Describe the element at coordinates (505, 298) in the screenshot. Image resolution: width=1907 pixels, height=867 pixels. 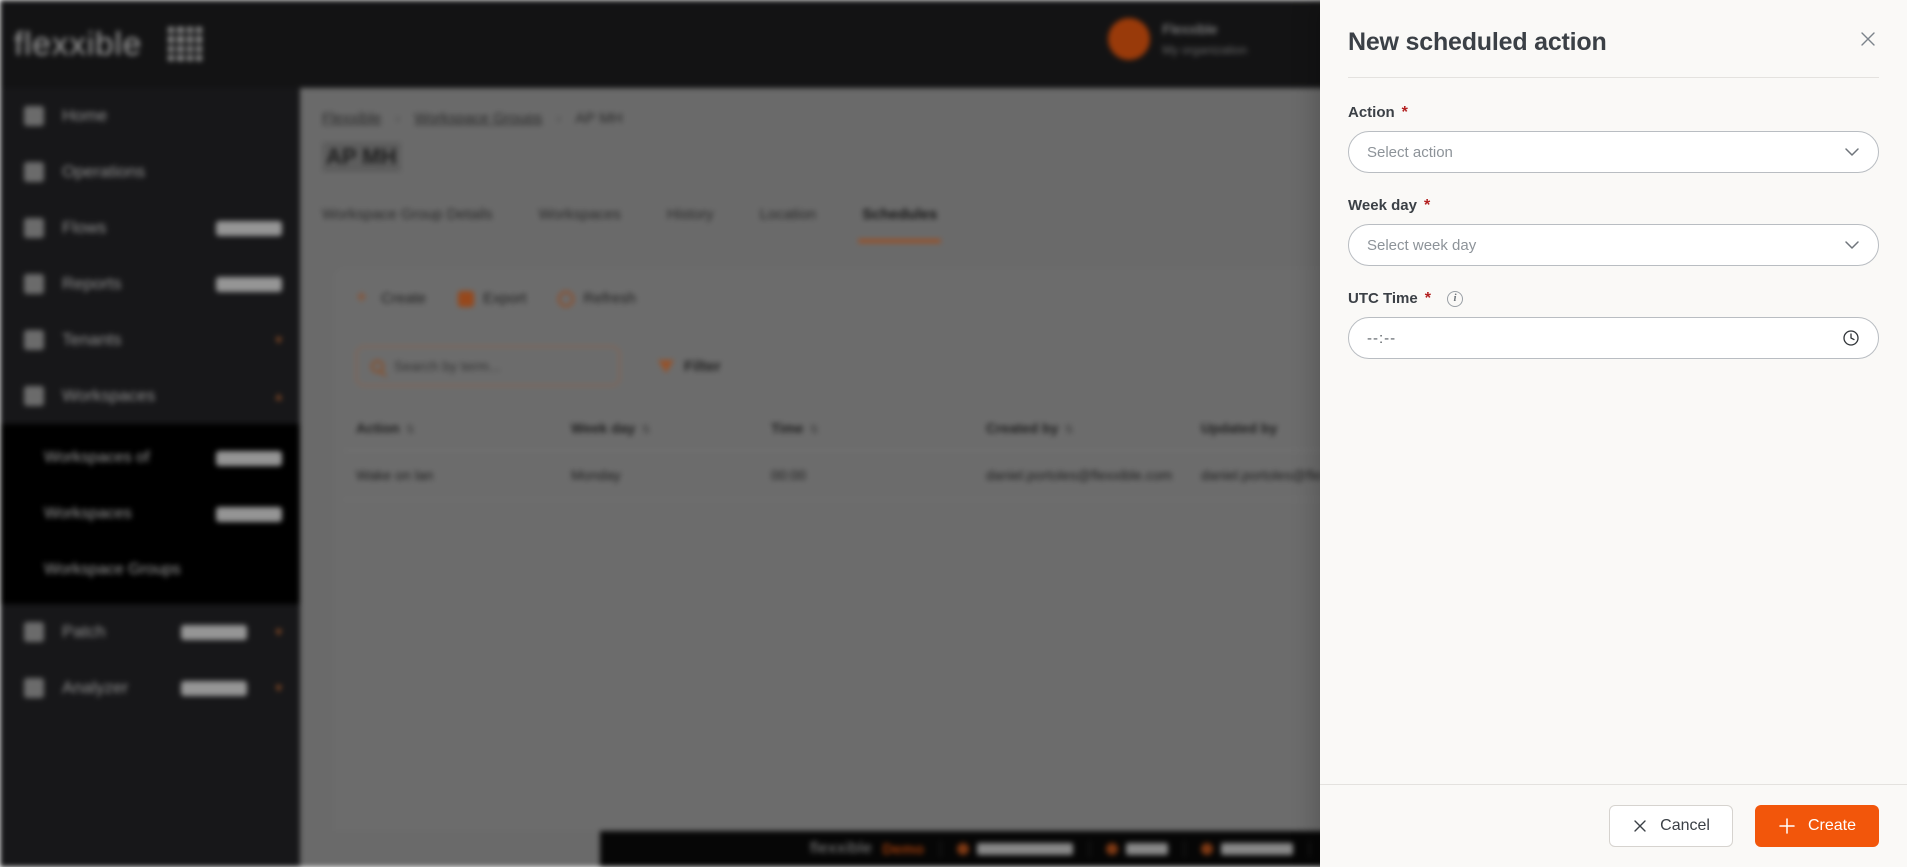
I see `export-button-label: Export` at that location.